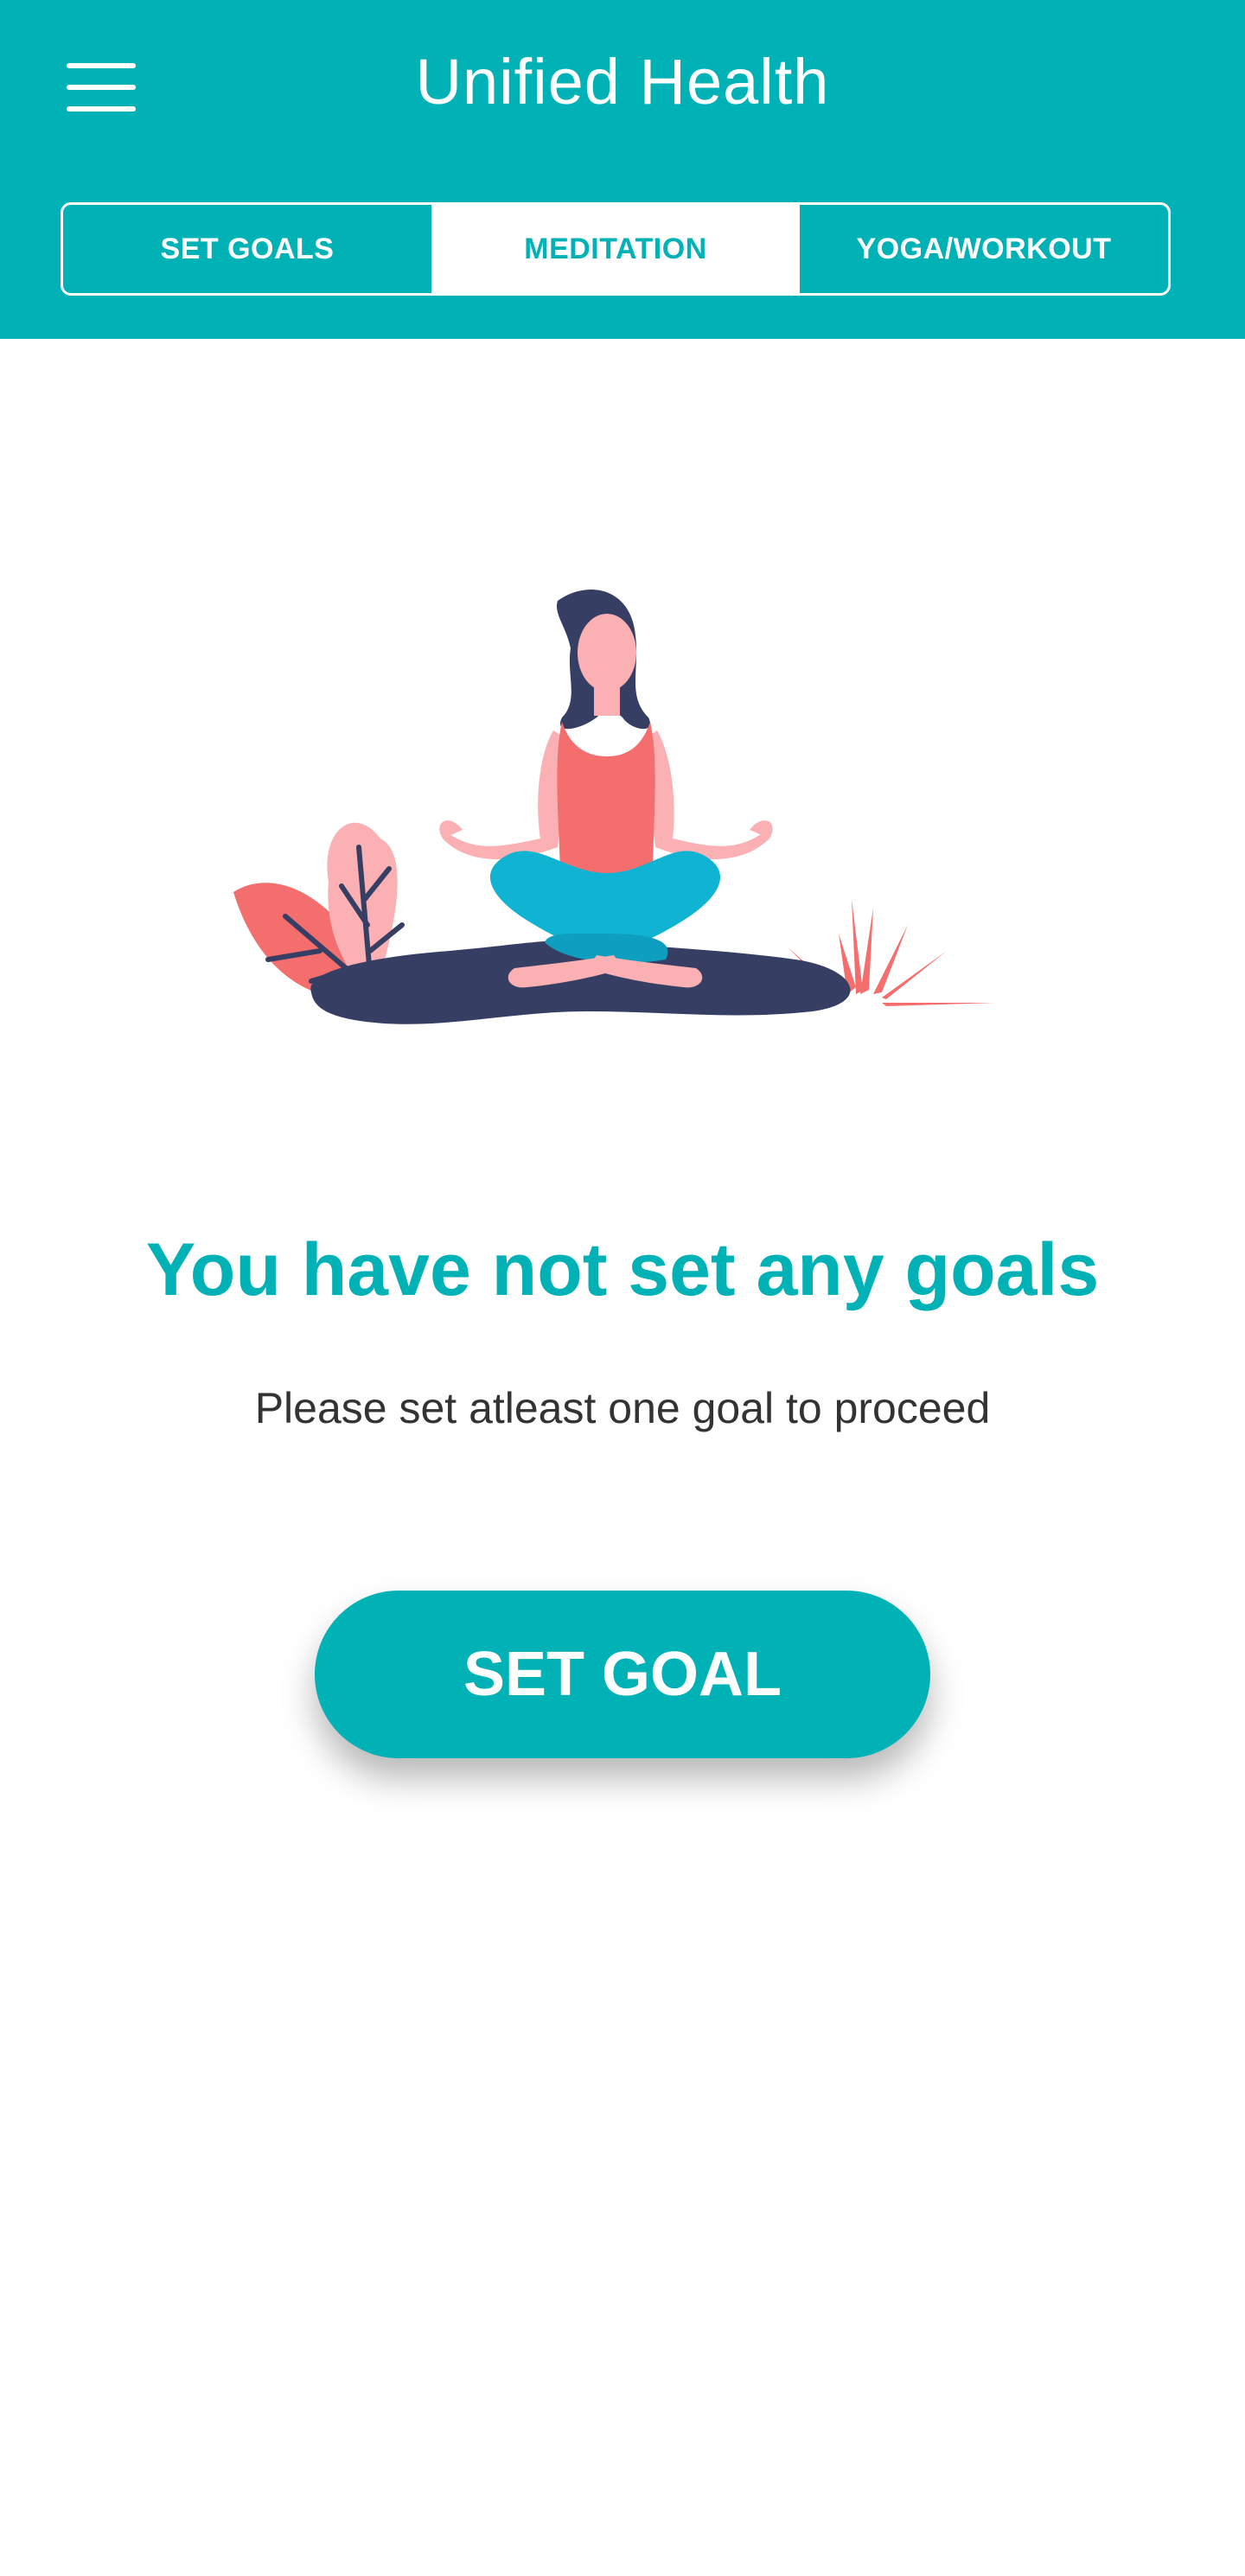  What do you see at coordinates (622, 1269) in the screenshot?
I see `empty-state-title: You have not set any goals` at bounding box center [622, 1269].